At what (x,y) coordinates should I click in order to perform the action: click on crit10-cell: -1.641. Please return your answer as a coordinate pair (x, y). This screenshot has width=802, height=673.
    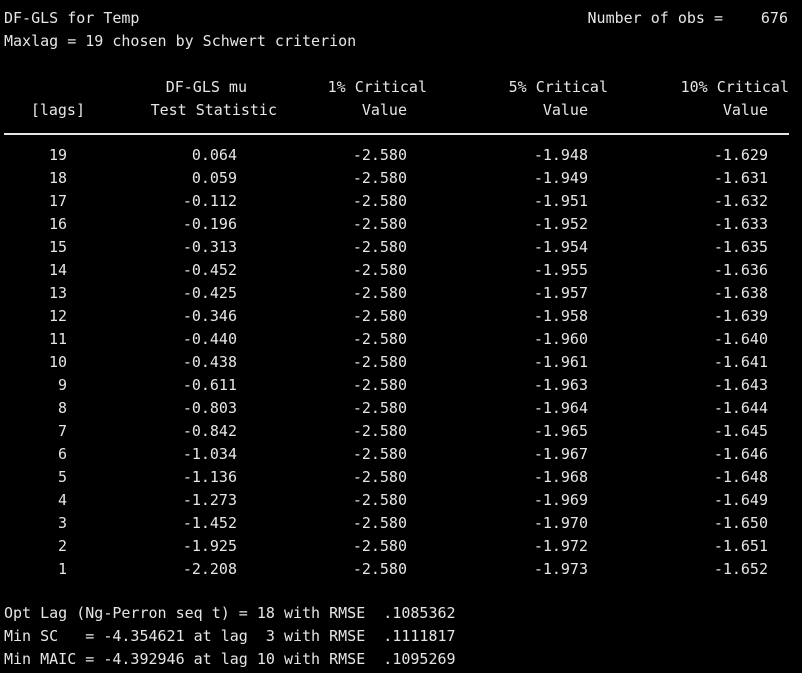
    Looking at the image, I should click on (740, 362).